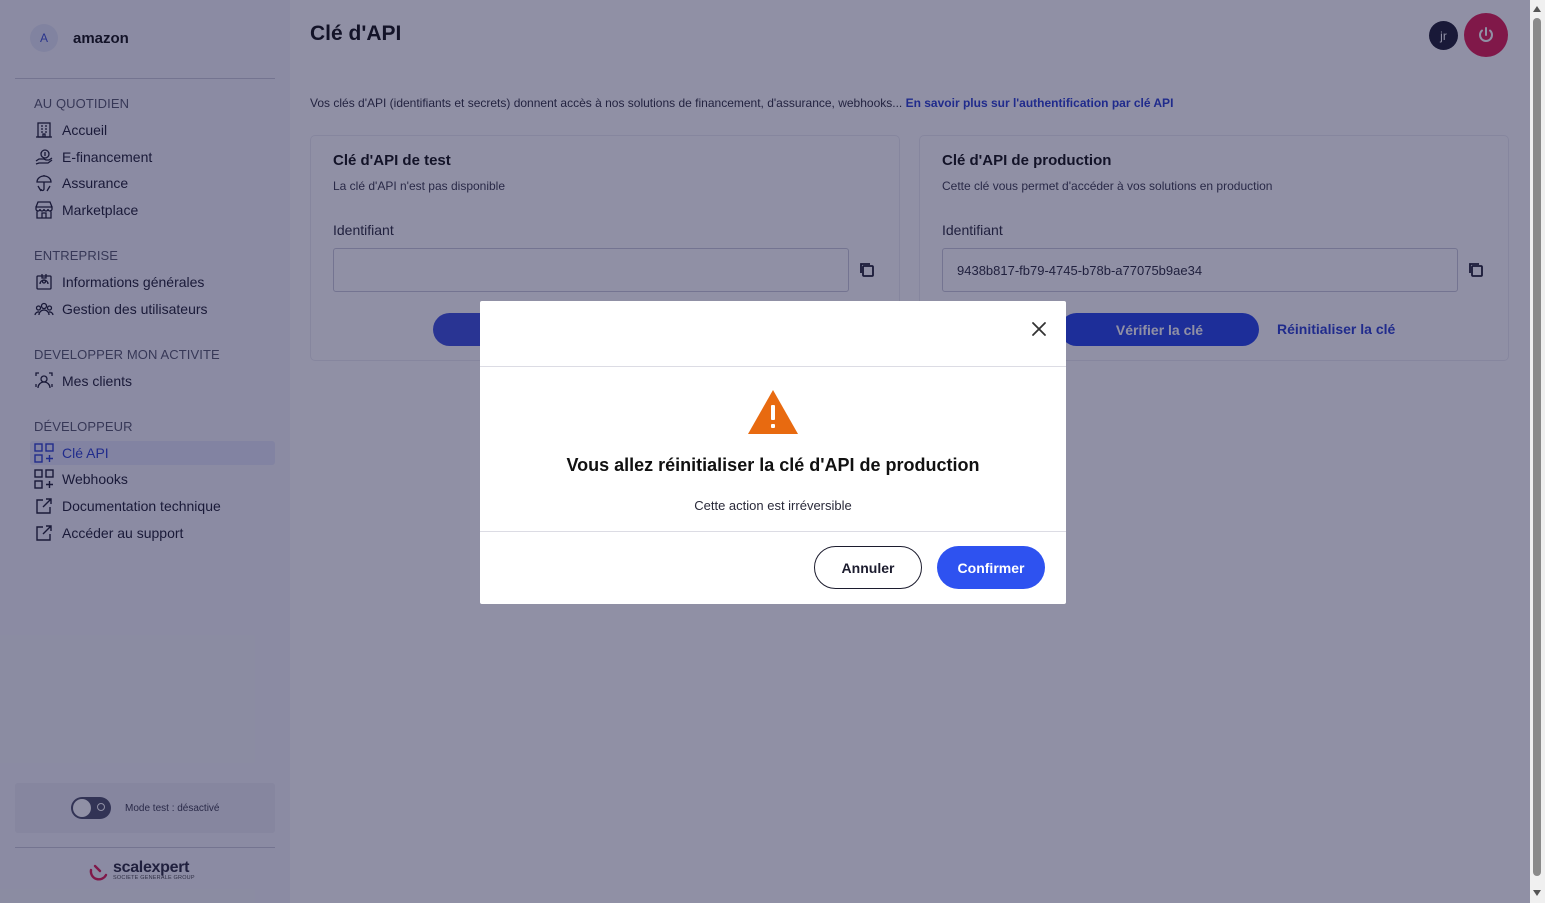 The height and width of the screenshot is (903, 1545). Describe the element at coordinates (1537, 447) in the screenshot. I see `scroll-thumb` at that location.